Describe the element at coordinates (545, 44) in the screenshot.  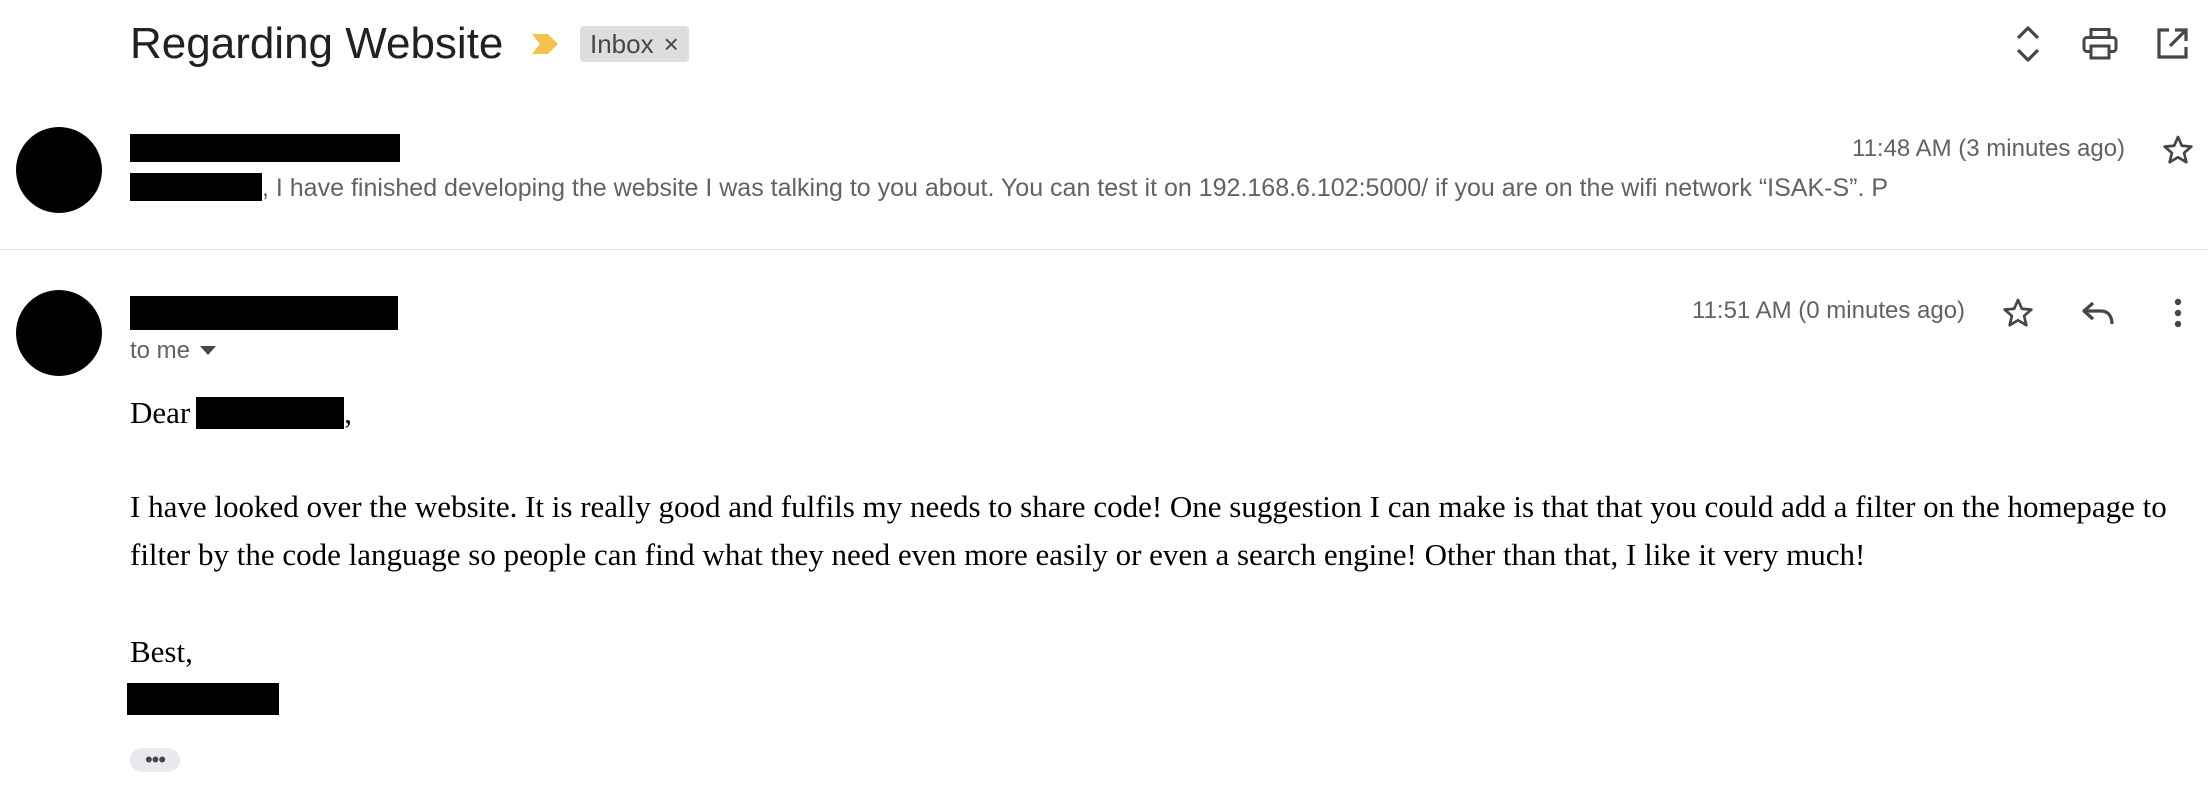
I see `importance-marker-icon` at that location.